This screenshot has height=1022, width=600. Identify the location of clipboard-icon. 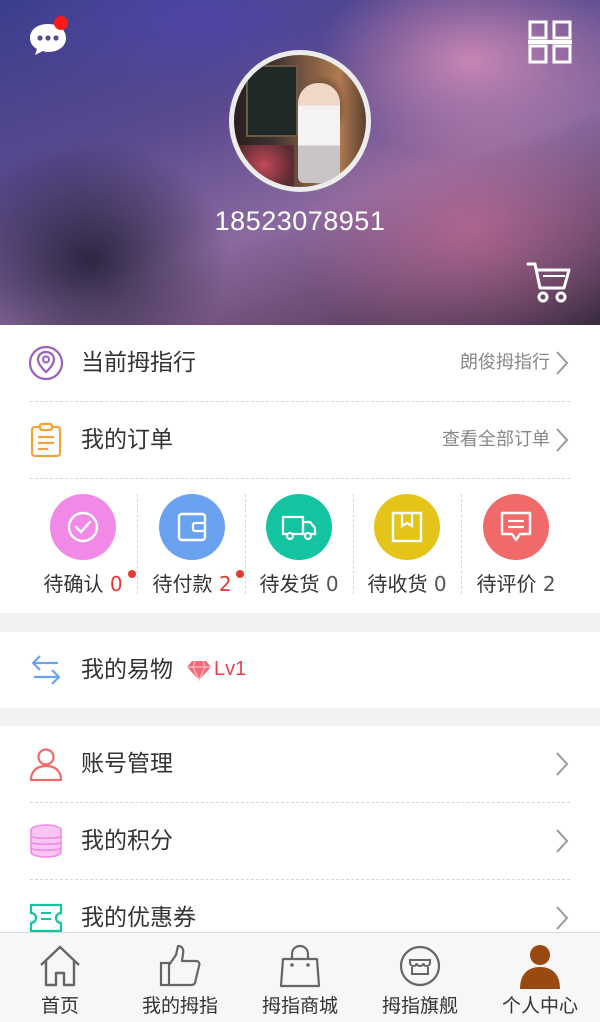
(46, 440).